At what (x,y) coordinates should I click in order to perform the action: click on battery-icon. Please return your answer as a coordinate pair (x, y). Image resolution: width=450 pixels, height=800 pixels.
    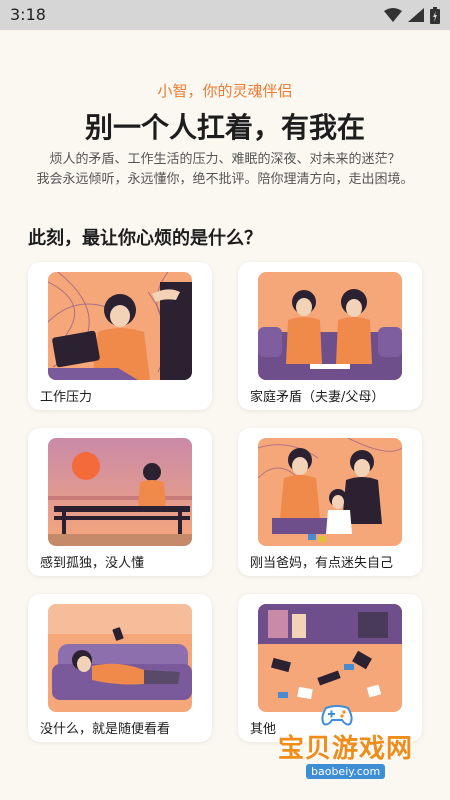
    Looking at the image, I should click on (435, 15).